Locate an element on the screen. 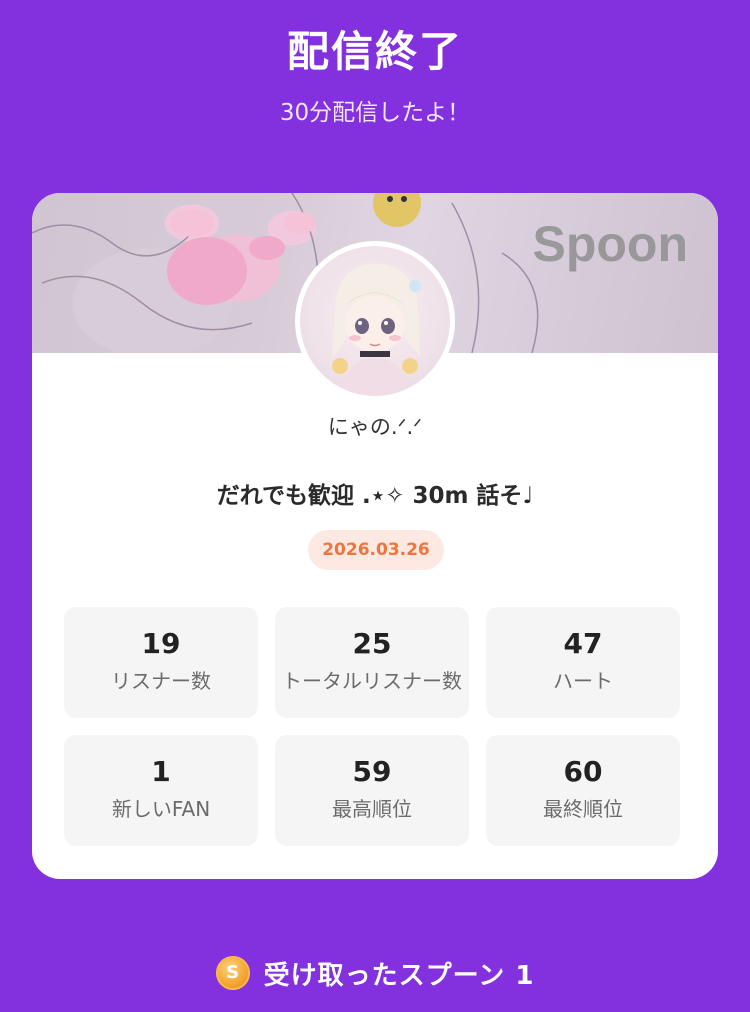 Image resolution: width=750 pixels, height=1012 pixels. stat-highest-rank: 59 最高順位 is located at coordinates (372, 790).